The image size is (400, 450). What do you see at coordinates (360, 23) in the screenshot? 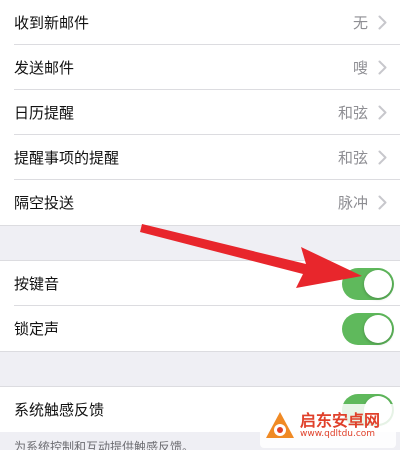
I see `row-value: 无` at bounding box center [360, 23].